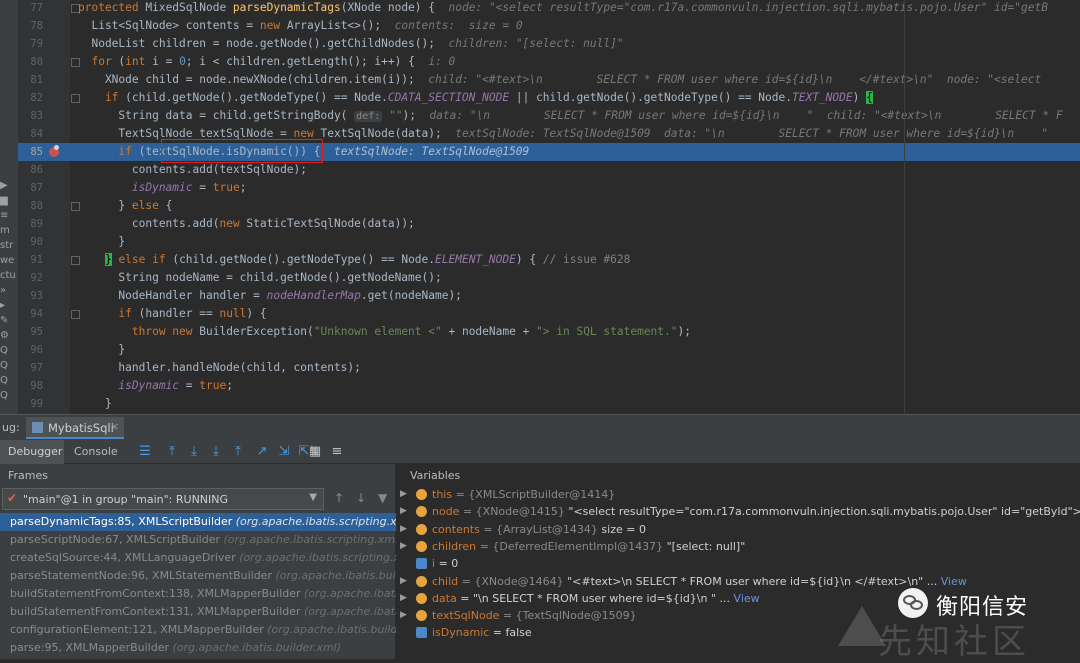  Describe the element at coordinates (549, 206) in the screenshot. I see `code-line: 88 } else {` at that location.